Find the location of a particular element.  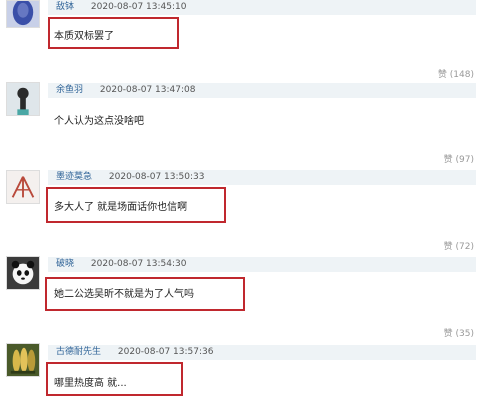

like-button: 赞 (97) is located at coordinates (459, 158).